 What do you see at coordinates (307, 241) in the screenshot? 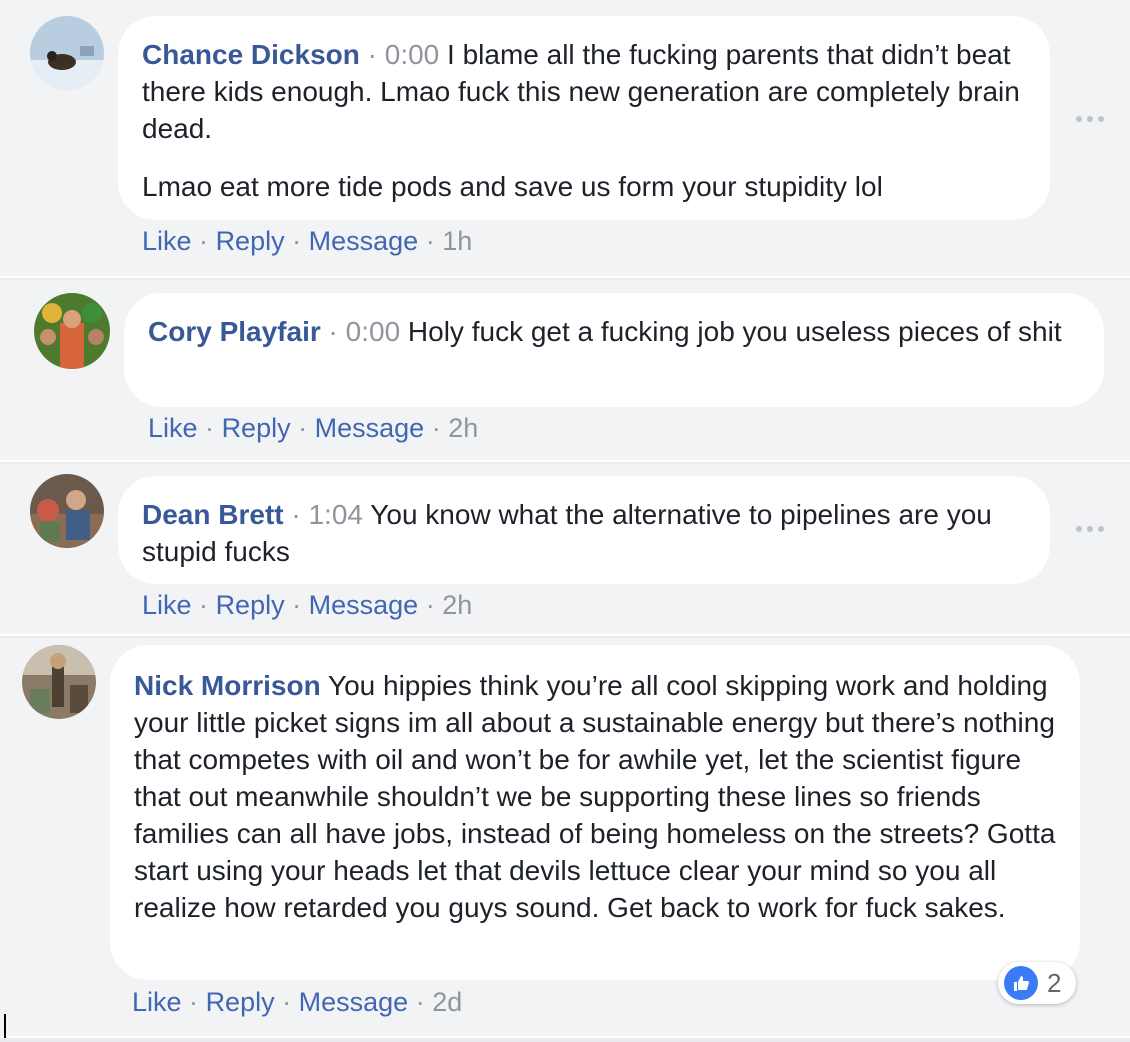
I see `comment-actions: Like · Reply · Message · 1h` at bounding box center [307, 241].